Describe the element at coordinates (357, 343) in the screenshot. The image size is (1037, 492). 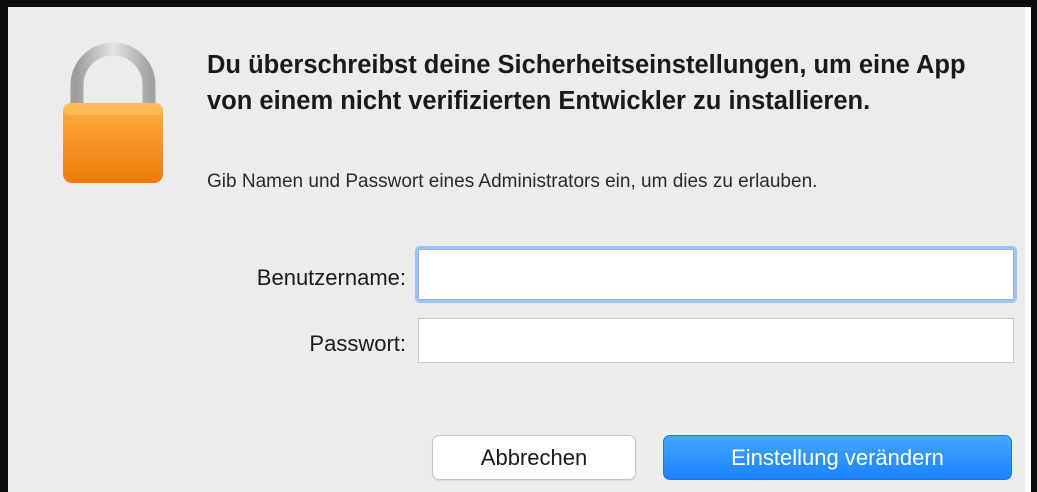
I see `password-label: Passwort:` at that location.